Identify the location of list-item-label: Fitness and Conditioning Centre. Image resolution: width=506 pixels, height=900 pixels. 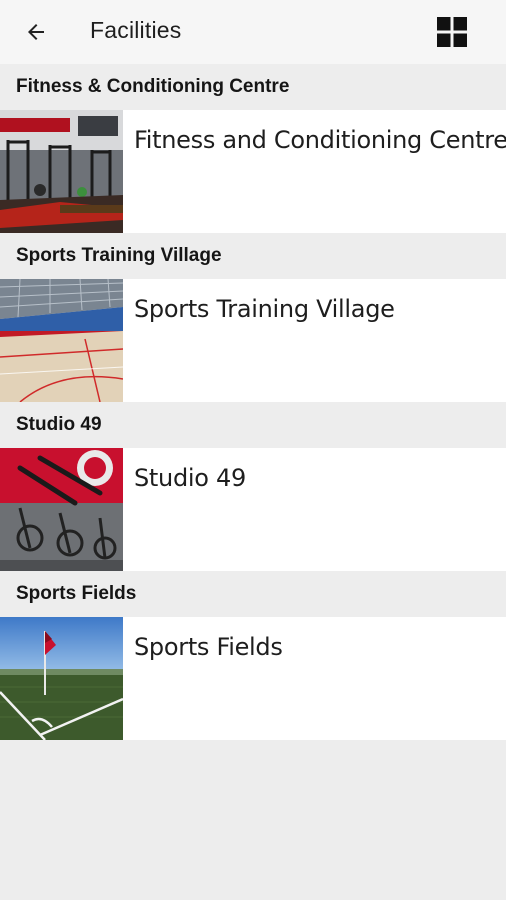
(320, 140).